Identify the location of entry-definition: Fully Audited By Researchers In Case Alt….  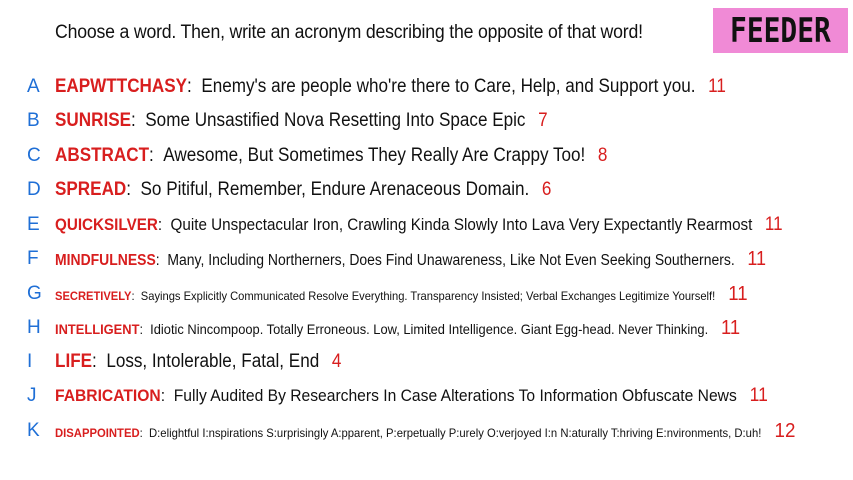
(455, 395).